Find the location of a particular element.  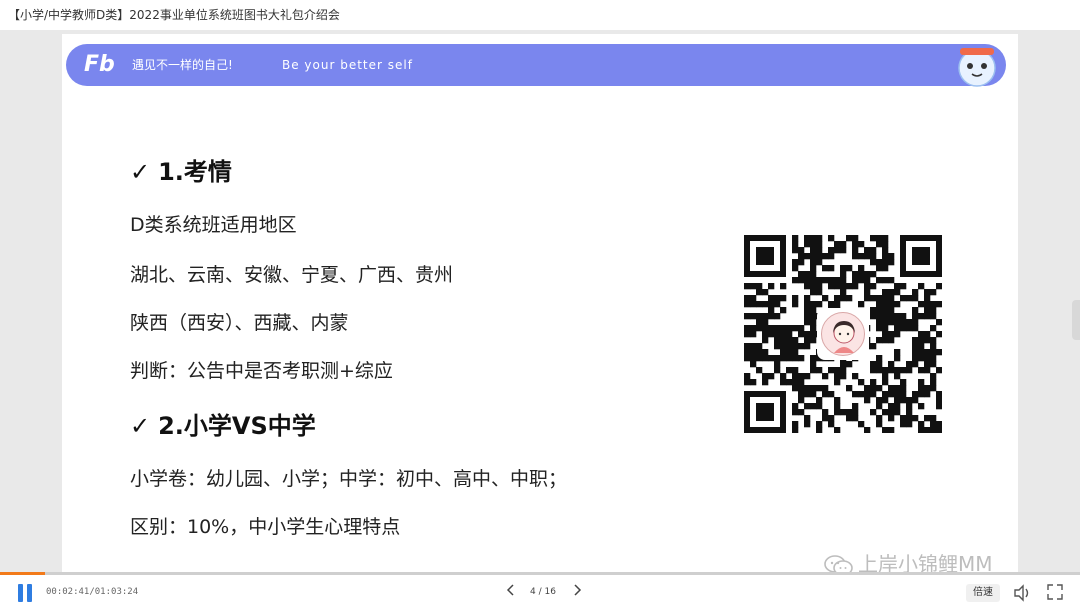

page-indicator: 4 / 16 is located at coordinates (543, 592).